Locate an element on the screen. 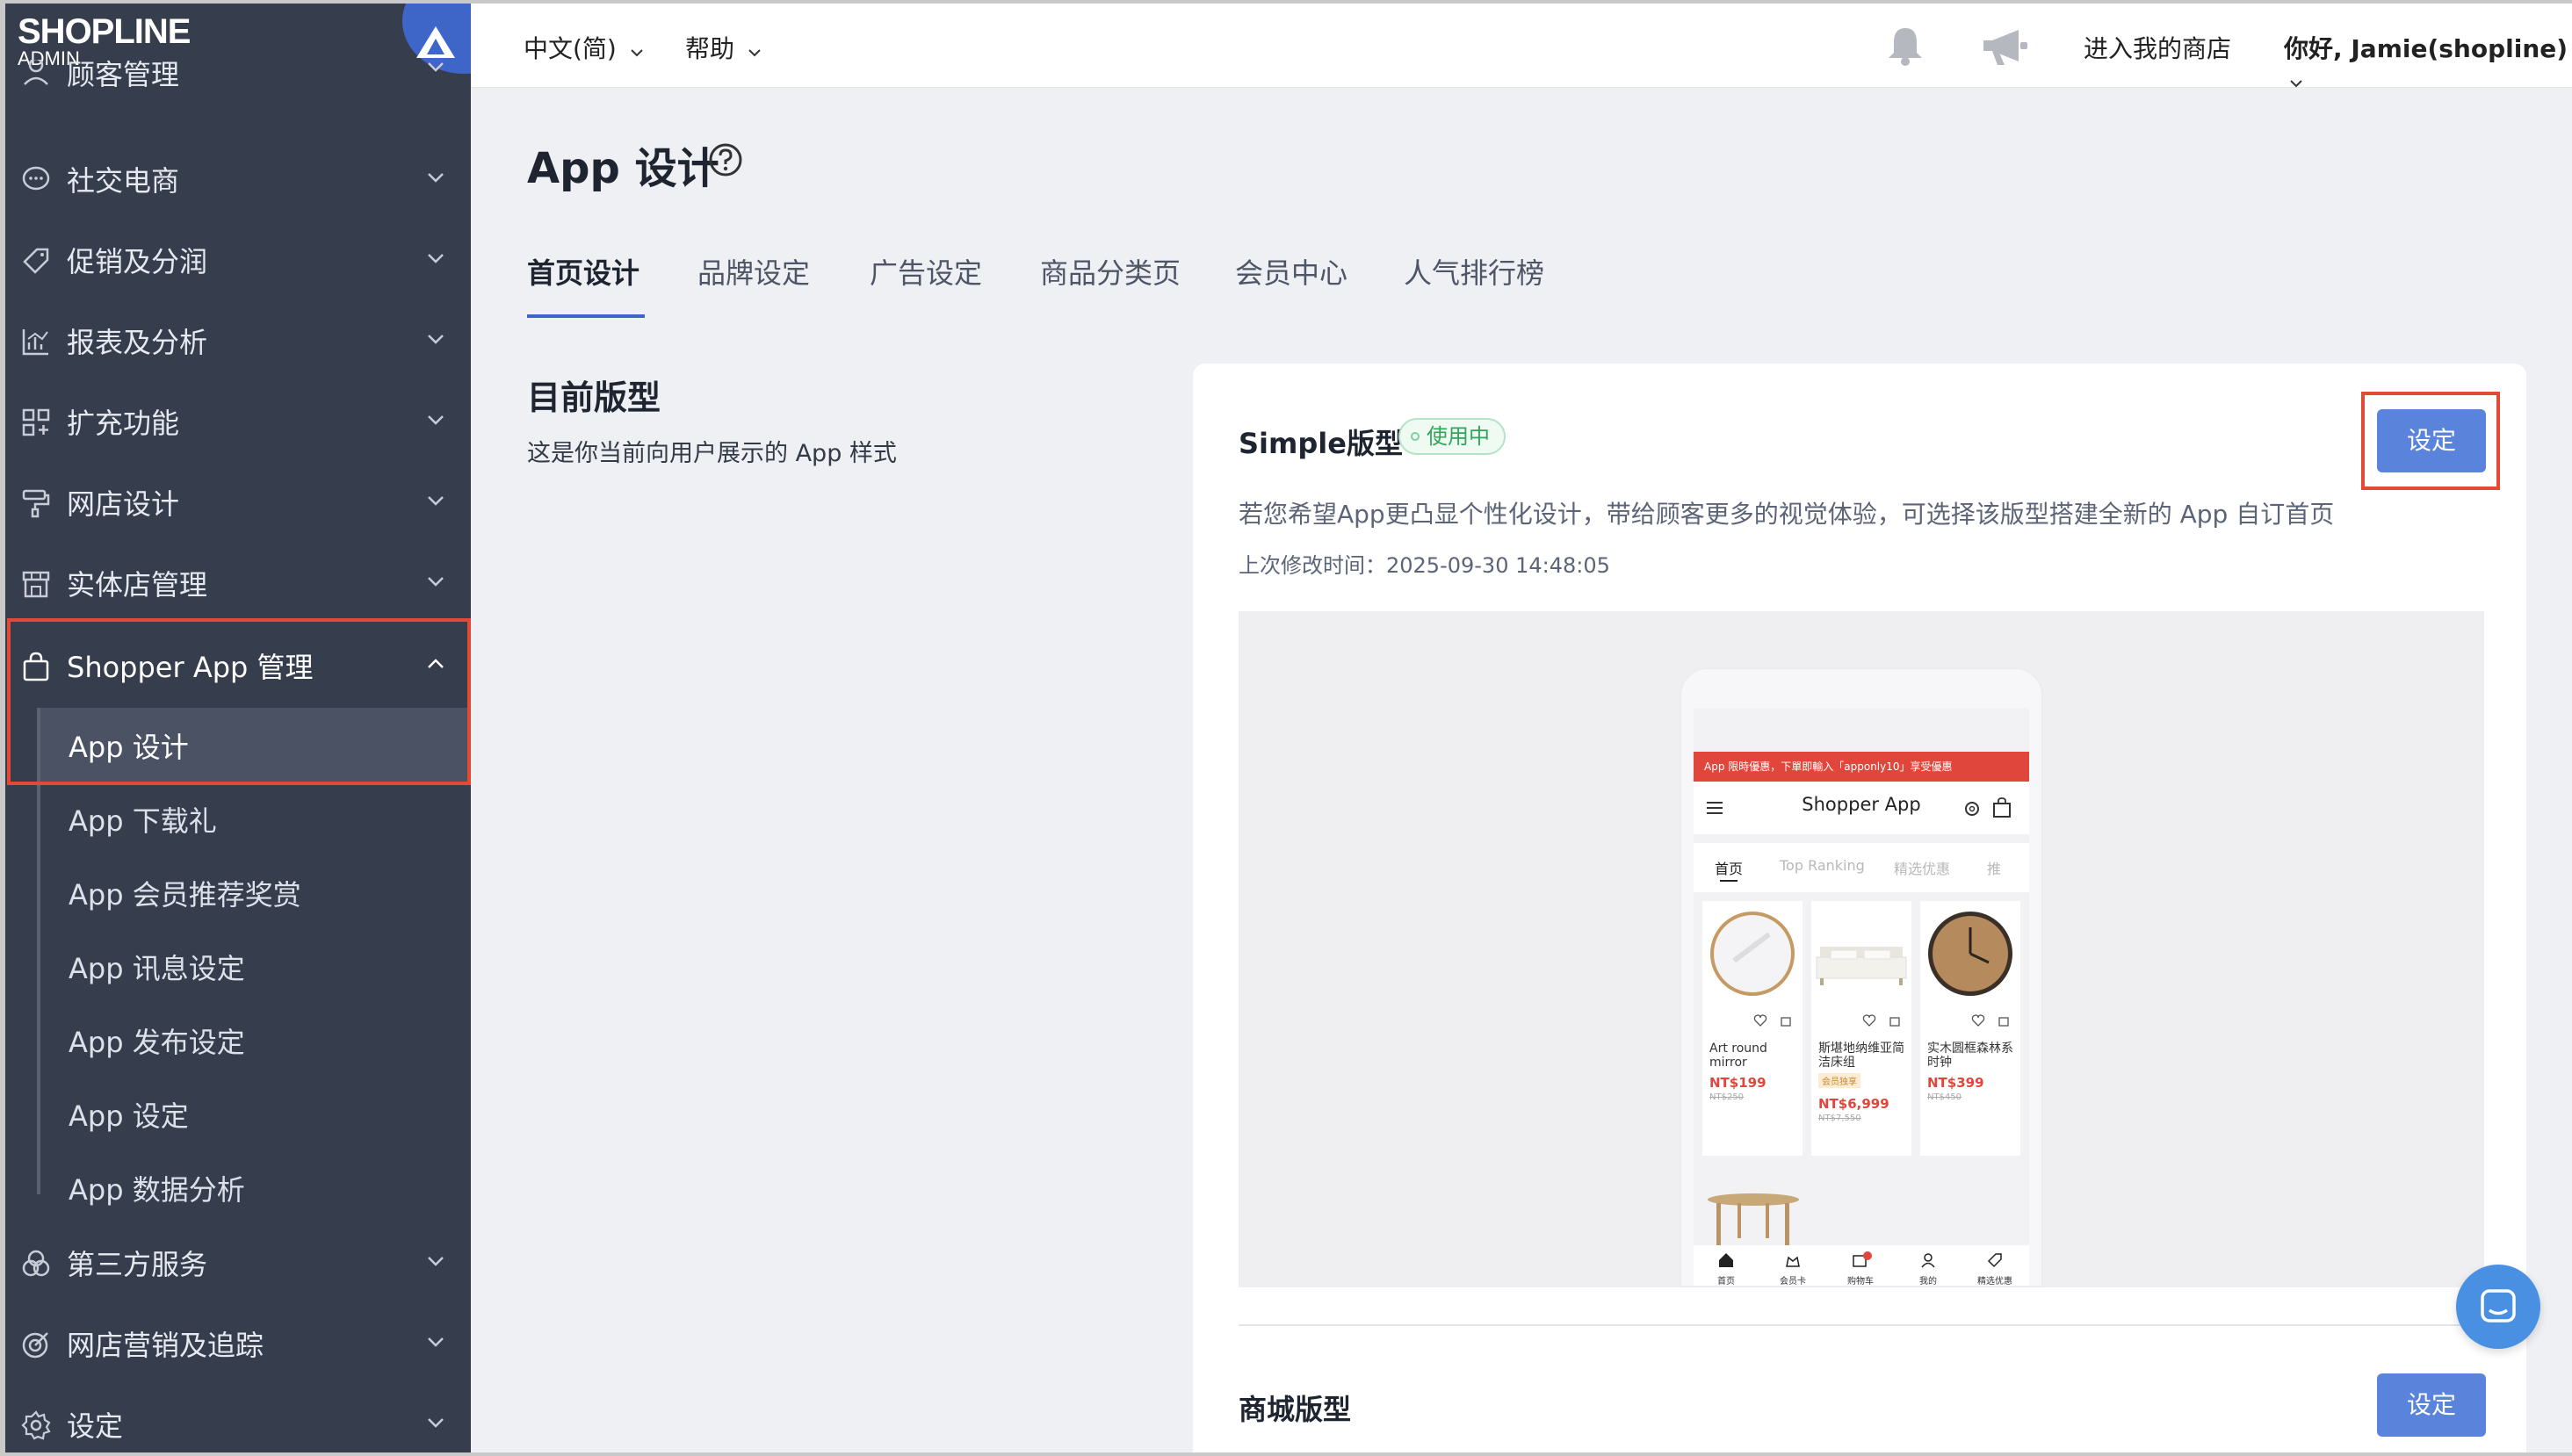 The width and height of the screenshot is (2572, 1456). phone-cart-nav-icon is located at coordinates (1862, 1259).